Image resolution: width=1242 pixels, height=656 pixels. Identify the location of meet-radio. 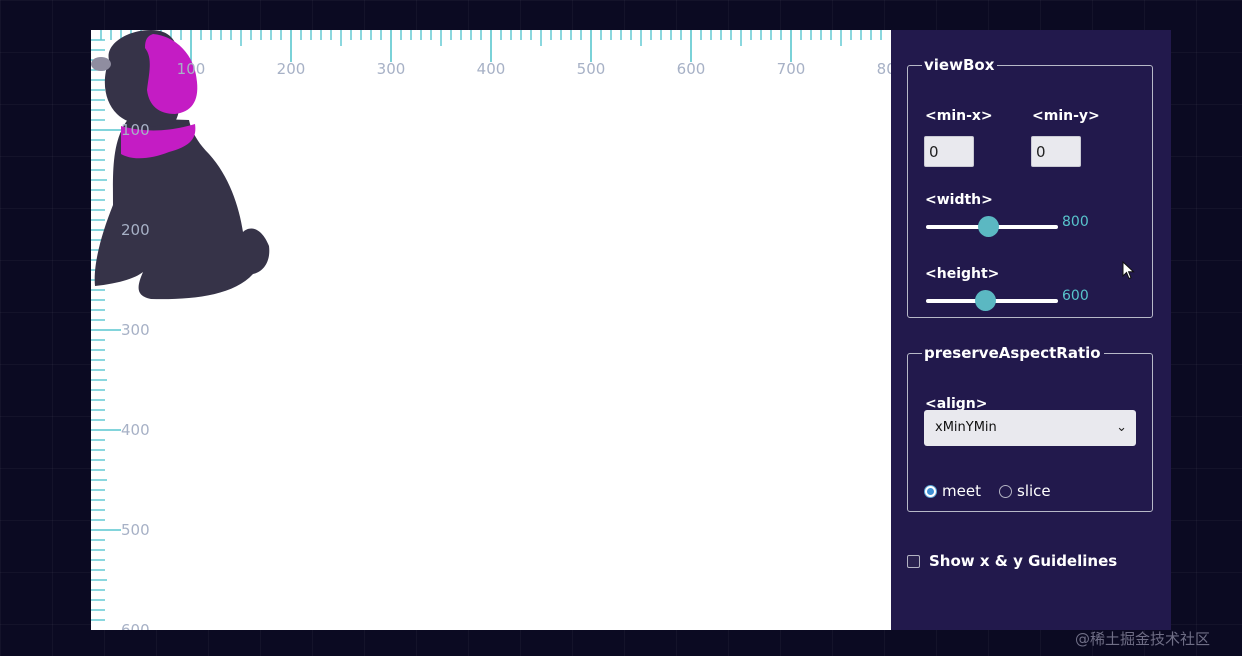
(930, 491).